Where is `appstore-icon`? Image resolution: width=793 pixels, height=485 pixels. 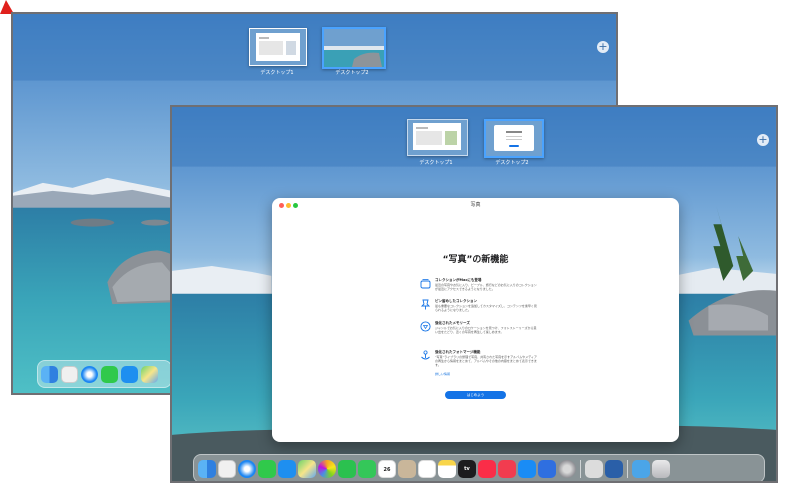 appstore-icon is located at coordinates (527, 468).